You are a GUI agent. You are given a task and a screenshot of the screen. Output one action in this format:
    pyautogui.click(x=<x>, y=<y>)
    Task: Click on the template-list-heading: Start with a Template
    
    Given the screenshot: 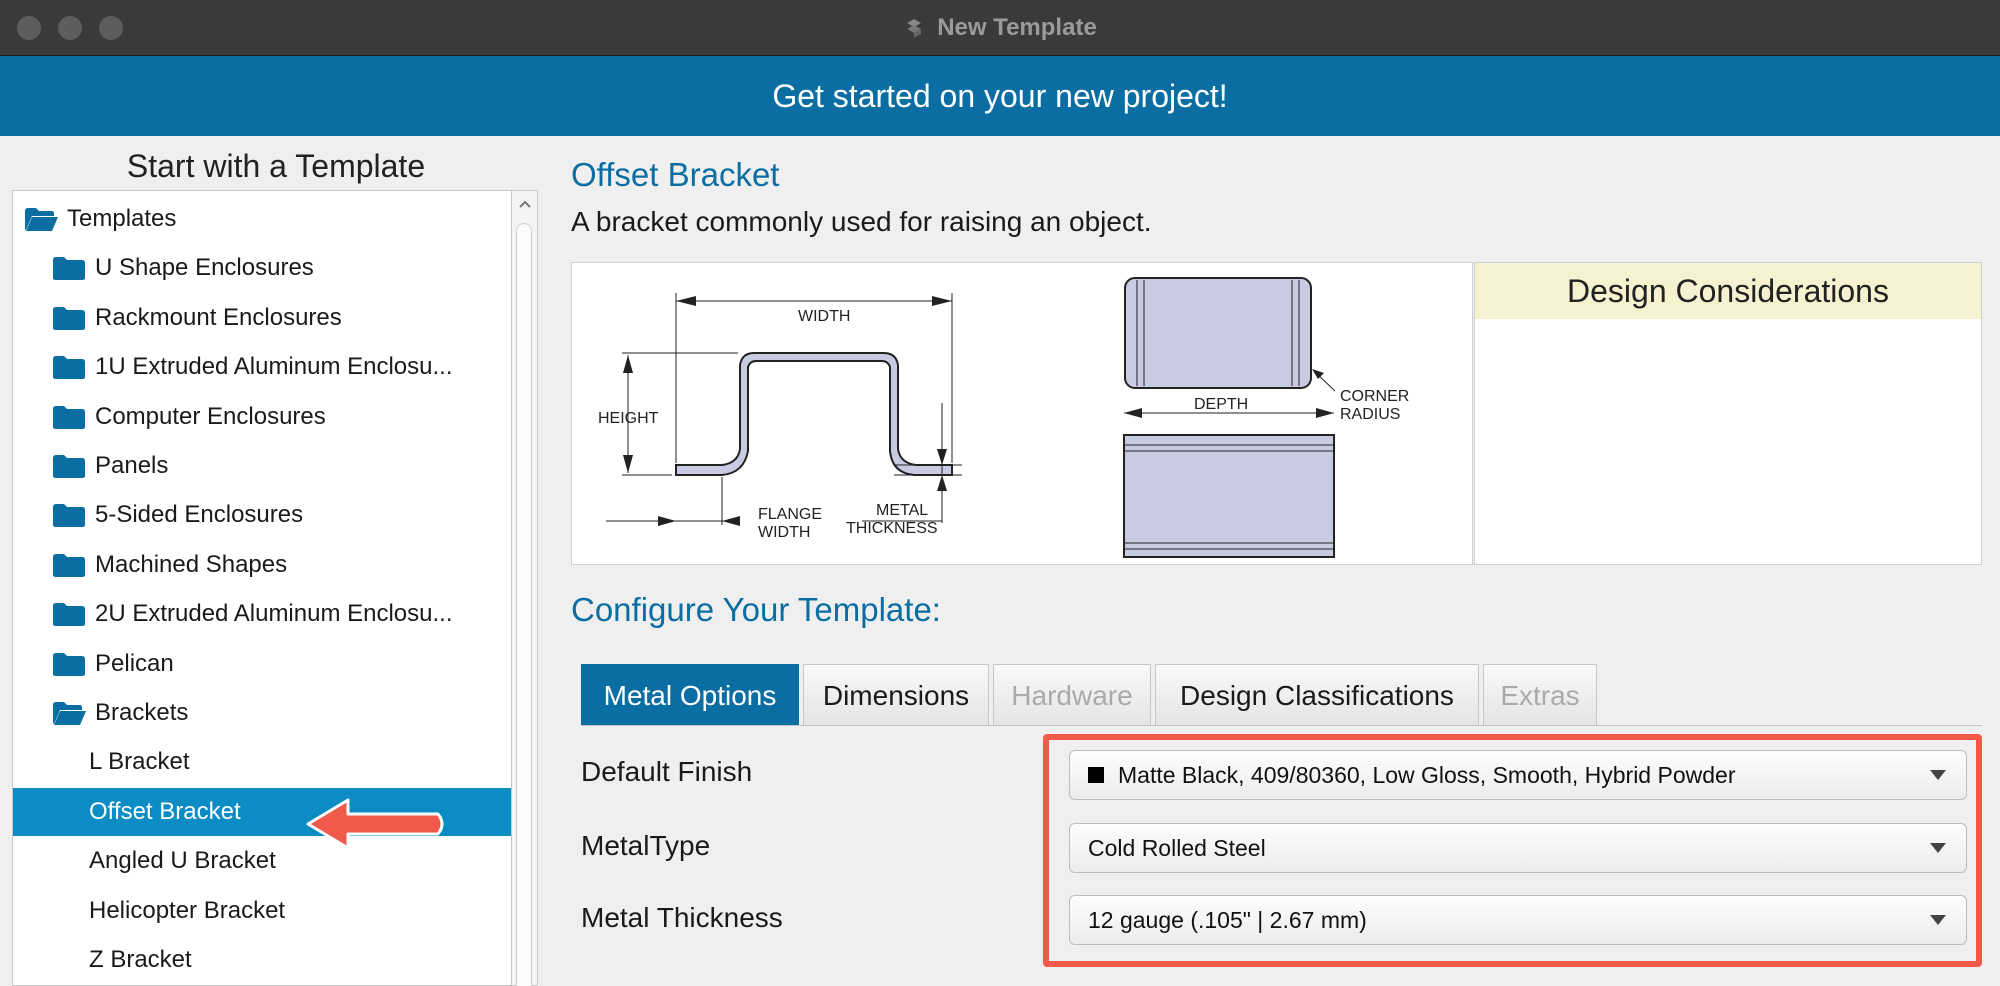 What is the action you would take?
    pyautogui.click(x=276, y=166)
    